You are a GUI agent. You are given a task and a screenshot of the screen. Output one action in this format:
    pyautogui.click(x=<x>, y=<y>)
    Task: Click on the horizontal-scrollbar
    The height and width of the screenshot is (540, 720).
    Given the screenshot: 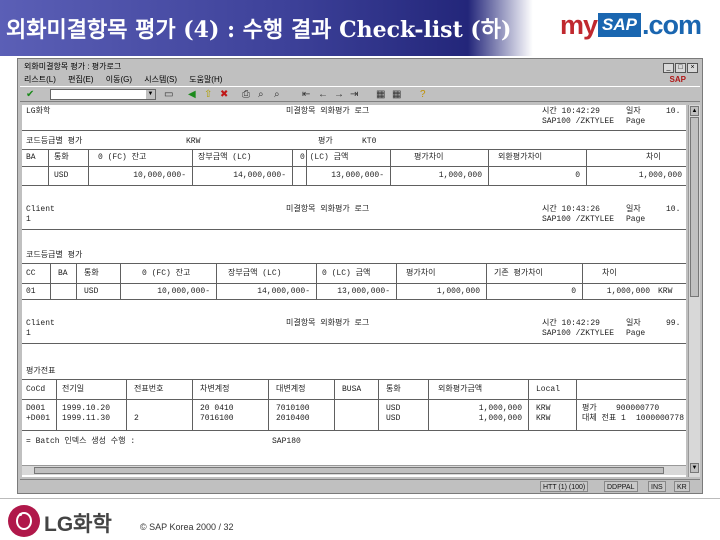 What is the action you would take?
    pyautogui.click(x=354, y=470)
    